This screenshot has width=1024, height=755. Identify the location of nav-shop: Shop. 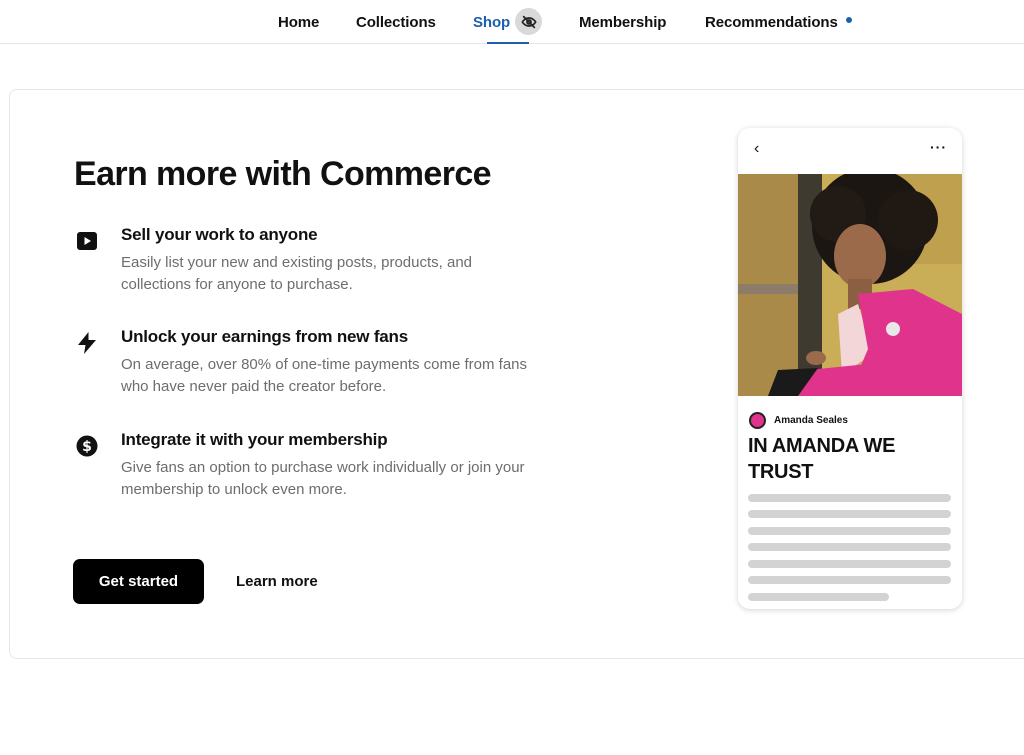
(491, 22).